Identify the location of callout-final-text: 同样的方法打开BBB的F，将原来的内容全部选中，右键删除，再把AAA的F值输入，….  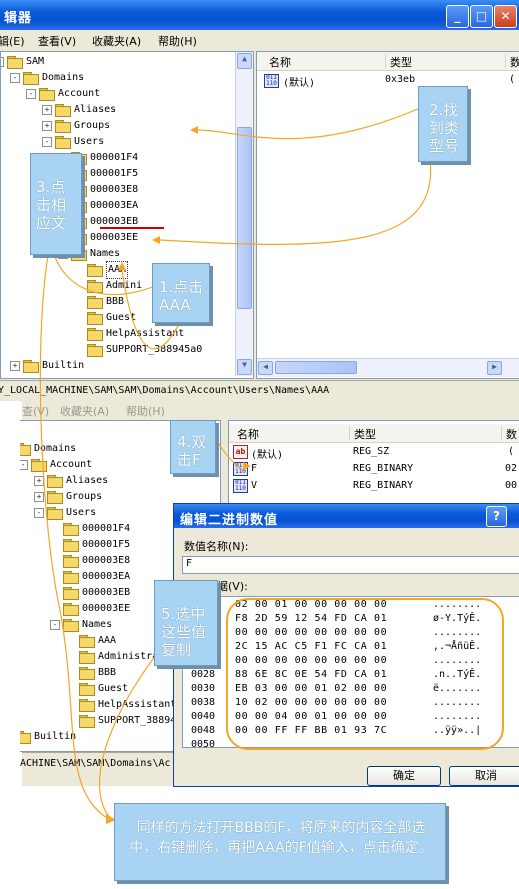
(281, 838).